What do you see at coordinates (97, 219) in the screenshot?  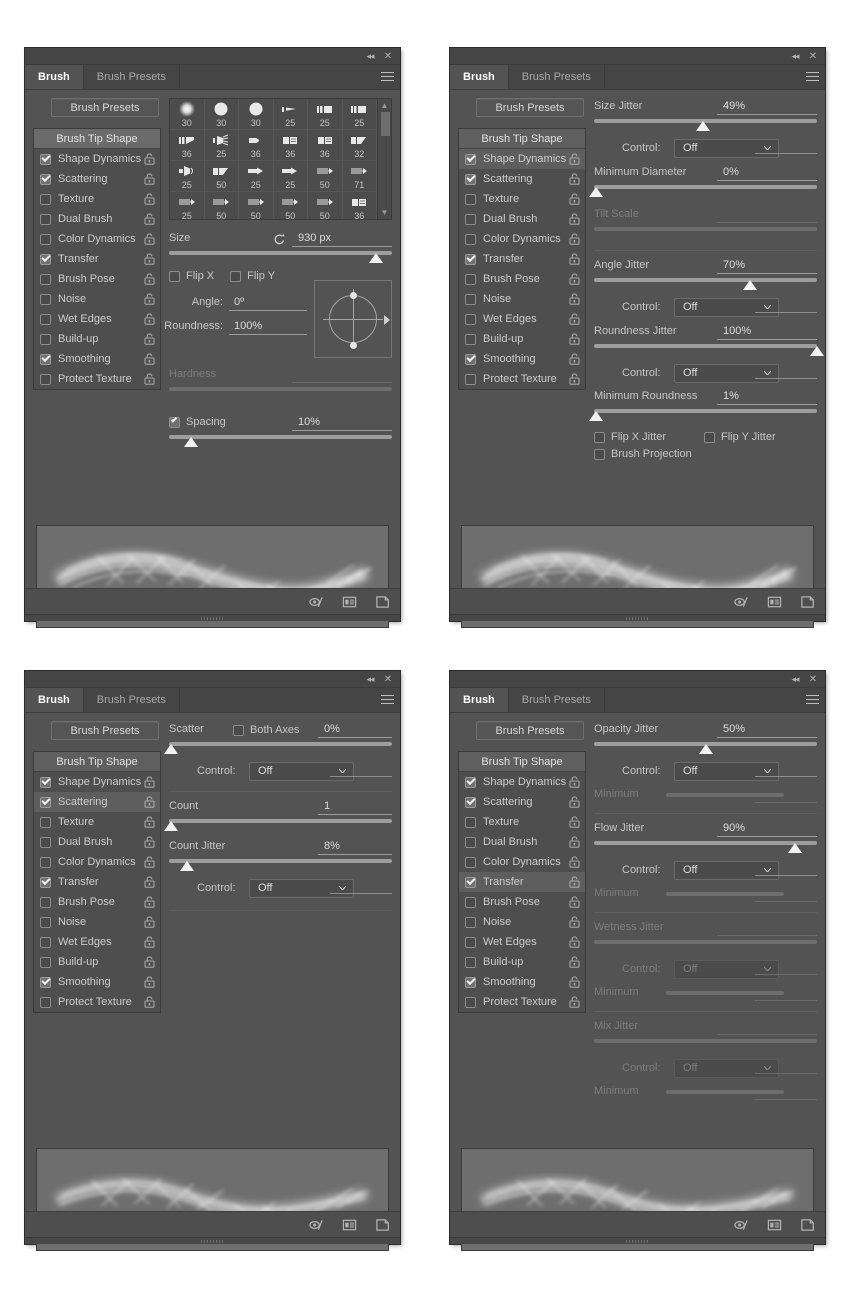 I see `option-dual-brush: Dual Brush` at bounding box center [97, 219].